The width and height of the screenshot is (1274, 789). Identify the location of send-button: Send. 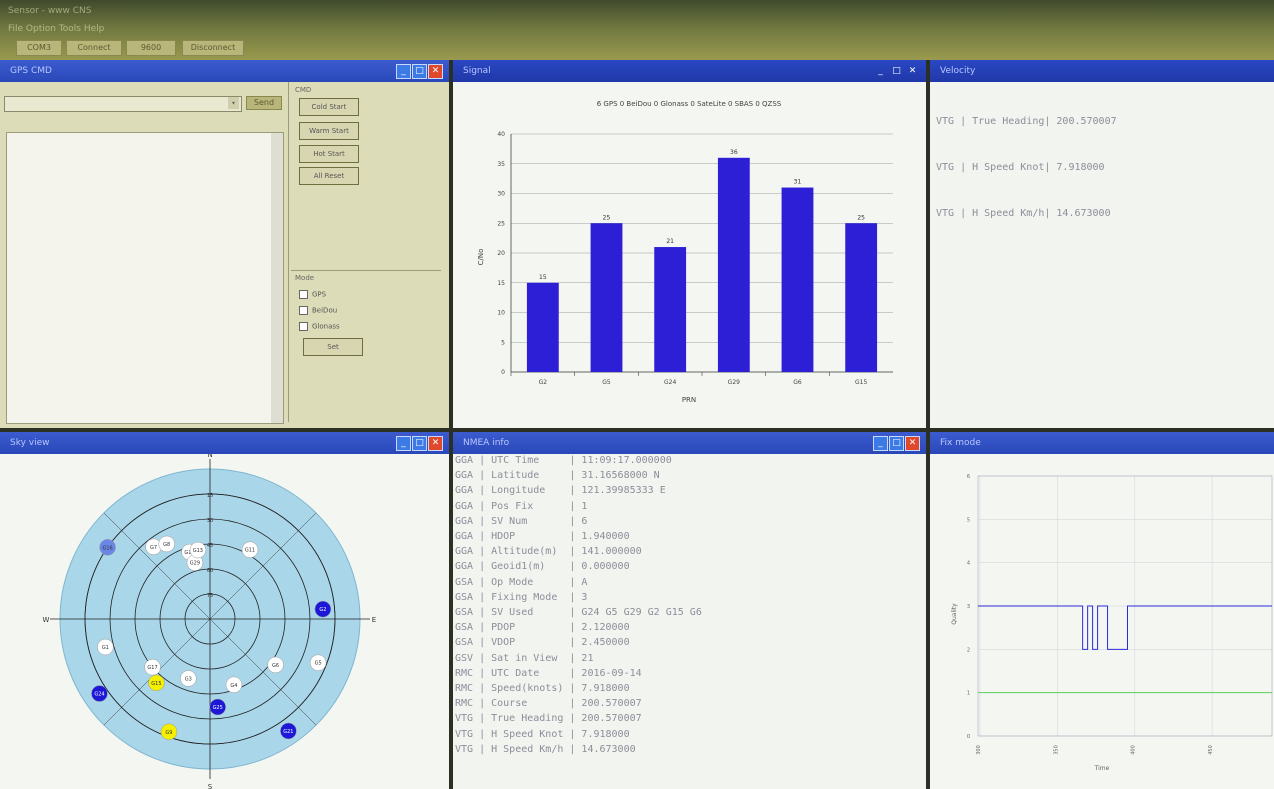
(264, 103).